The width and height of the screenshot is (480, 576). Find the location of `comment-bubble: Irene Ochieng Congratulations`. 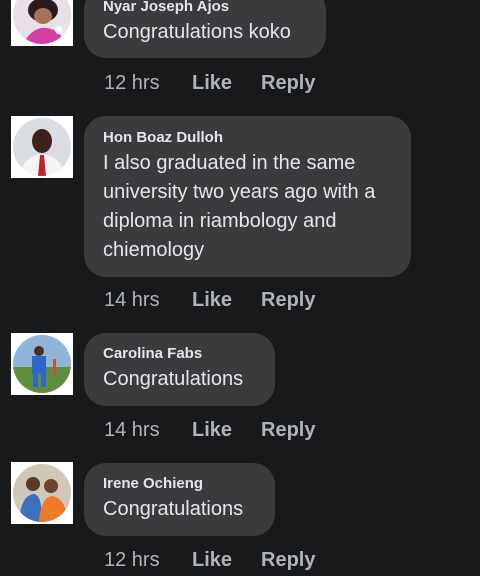

comment-bubble: Irene Ochieng Congratulations is located at coordinates (179, 499).